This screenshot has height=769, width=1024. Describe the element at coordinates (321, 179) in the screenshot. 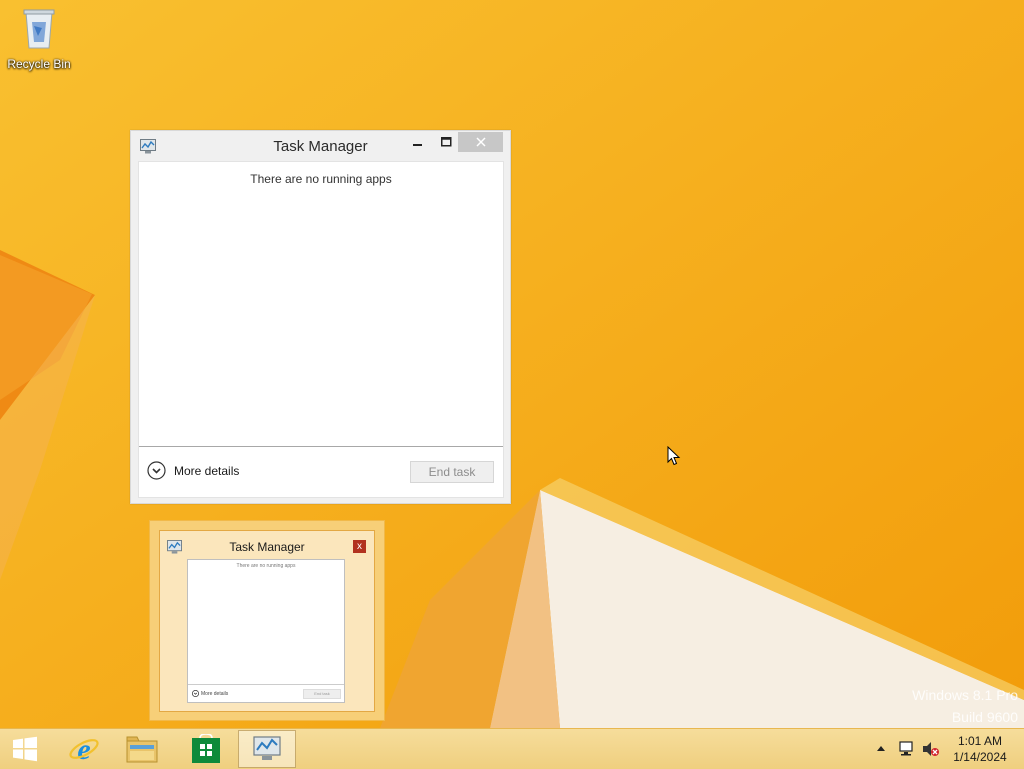

I see `no-running-apps-message: There are no running apps` at that location.